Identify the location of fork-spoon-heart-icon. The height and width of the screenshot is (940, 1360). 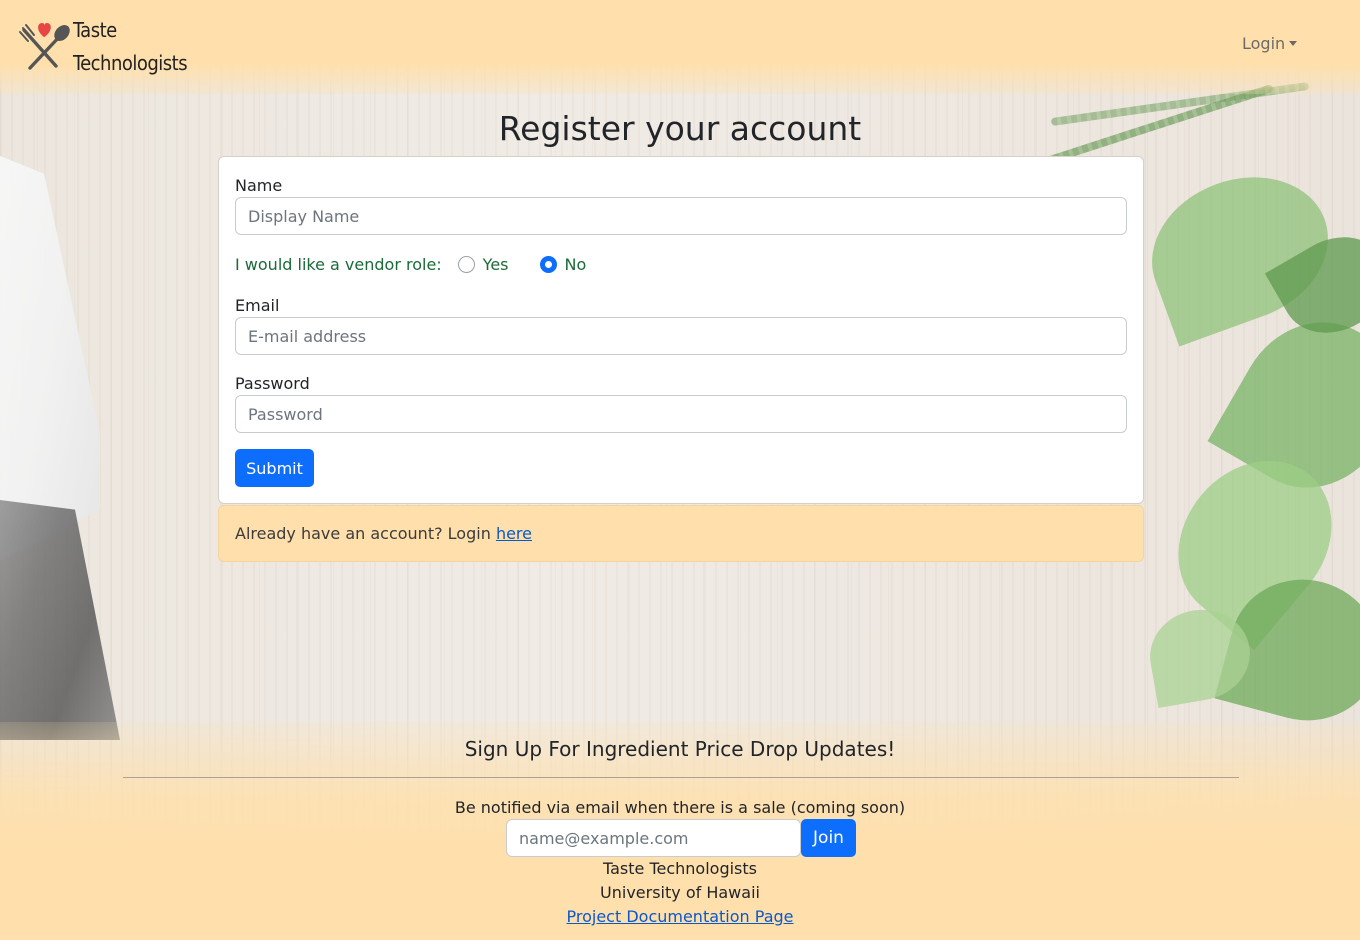
(45, 45).